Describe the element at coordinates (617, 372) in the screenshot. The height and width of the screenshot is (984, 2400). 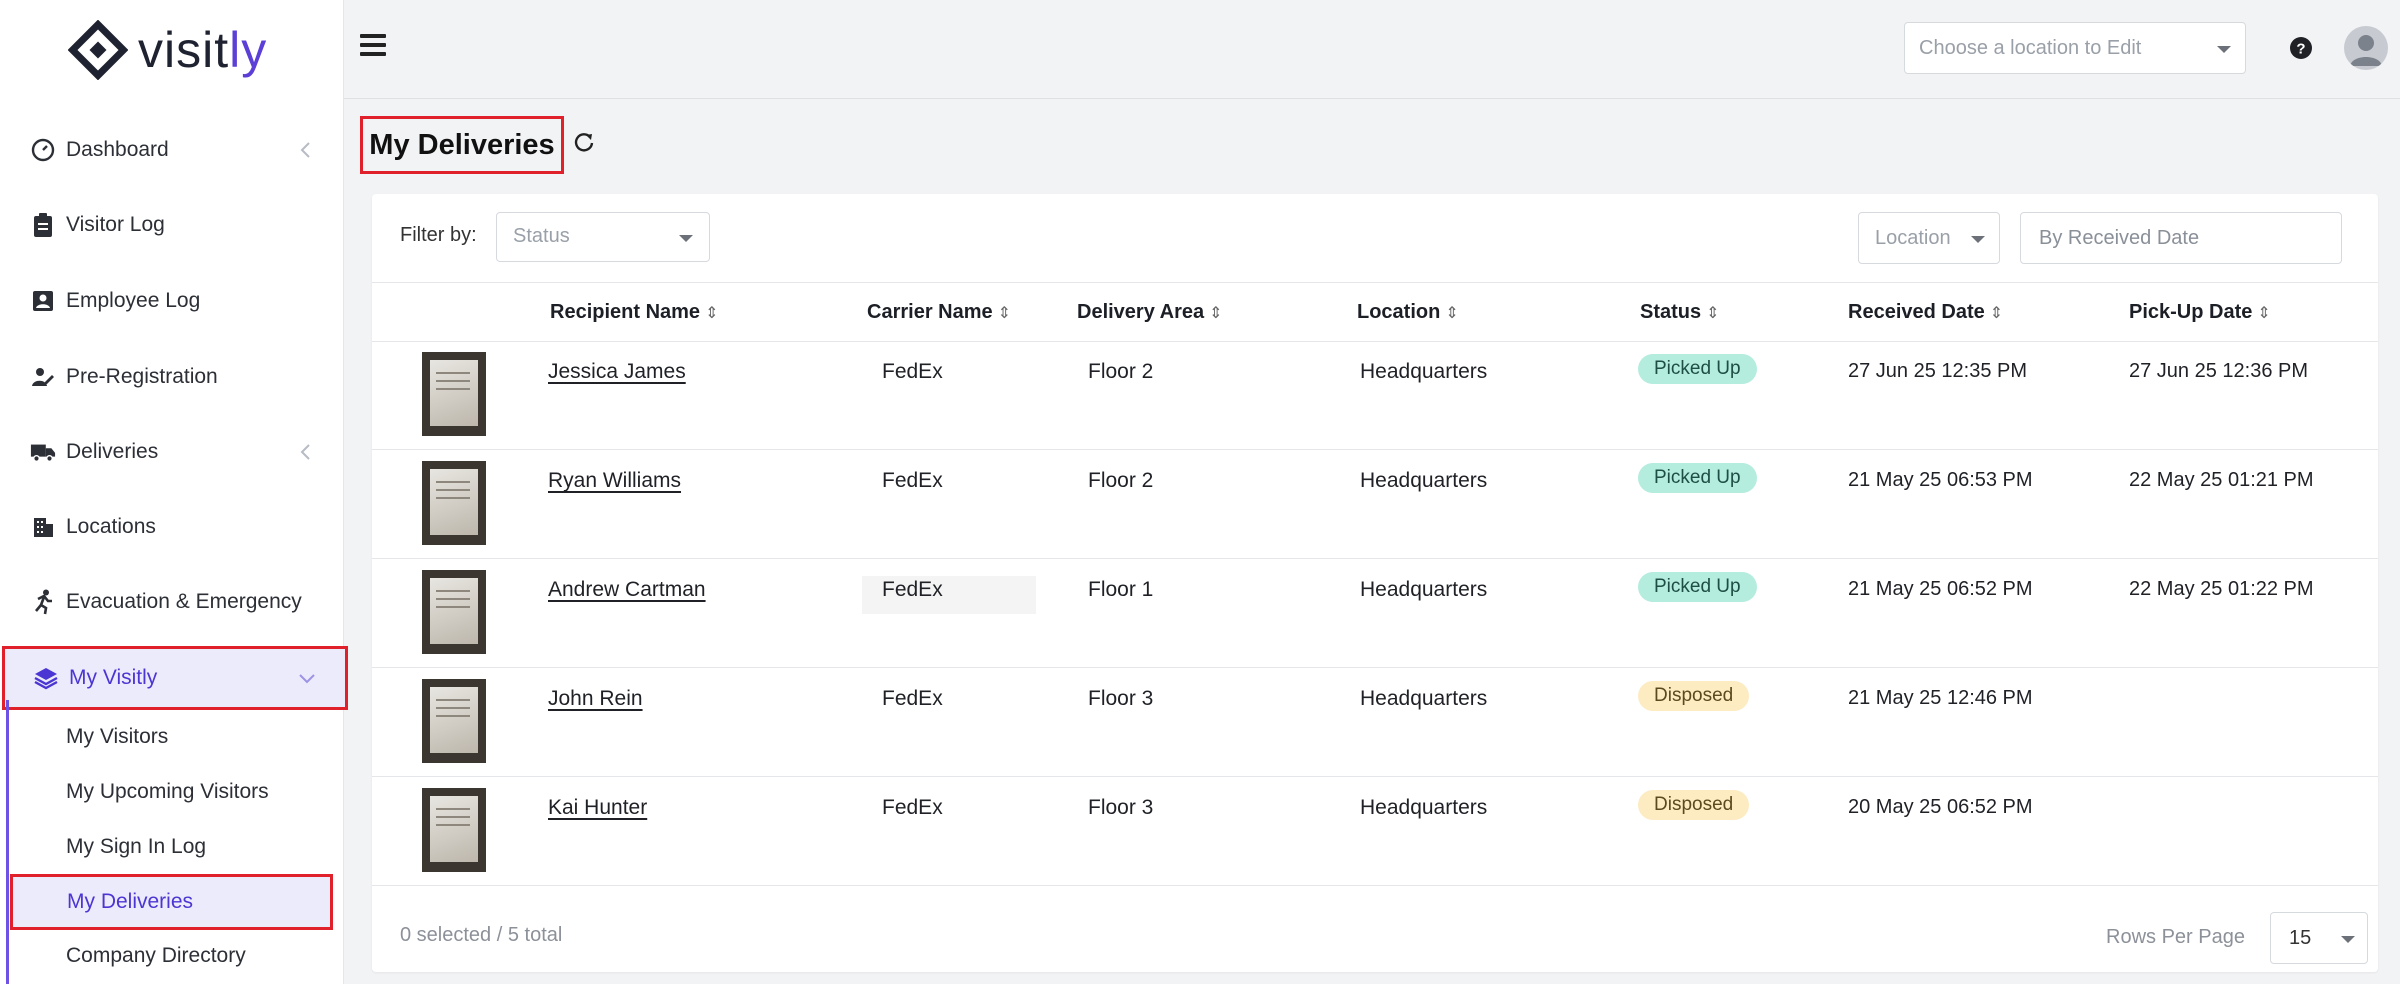
I see `recipient-name-link: Jessica James` at that location.